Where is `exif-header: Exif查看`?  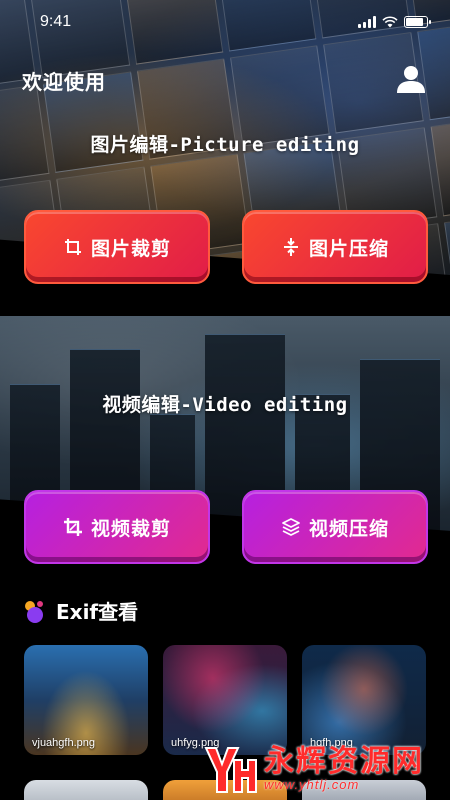
exif-header: Exif查看 is located at coordinates (80, 610).